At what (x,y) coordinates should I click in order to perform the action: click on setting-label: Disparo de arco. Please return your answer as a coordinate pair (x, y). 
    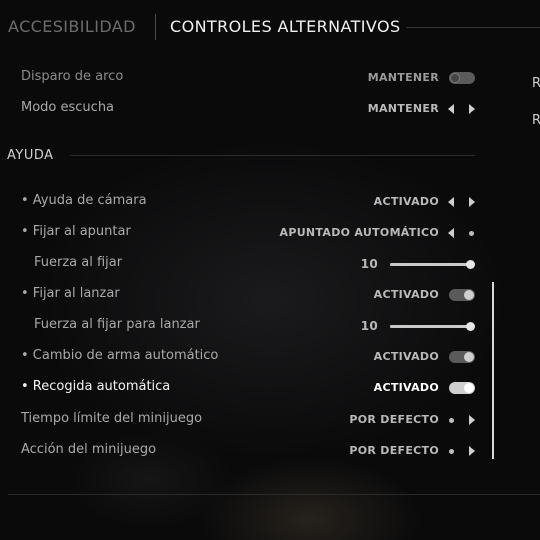
    Looking at the image, I should click on (72, 76).